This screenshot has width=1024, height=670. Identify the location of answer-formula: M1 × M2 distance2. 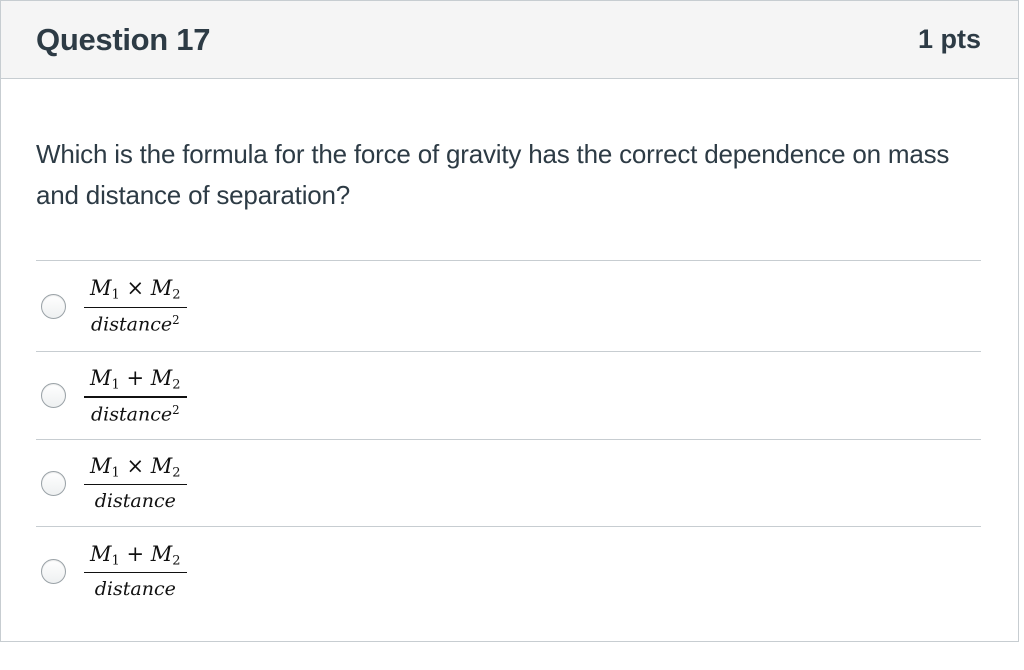
(135, 306).